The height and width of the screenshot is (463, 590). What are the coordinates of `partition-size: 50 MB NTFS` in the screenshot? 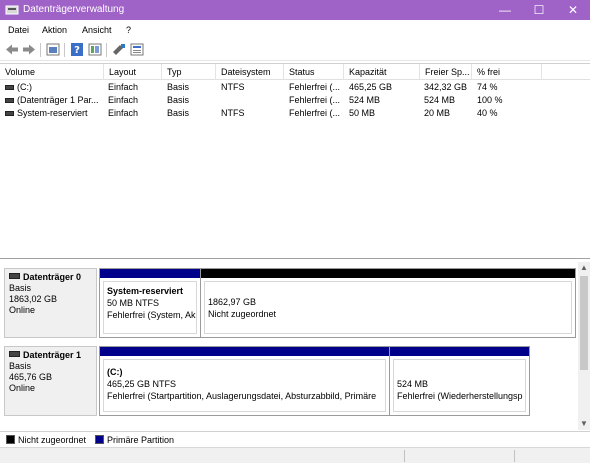 It's located at (133, 303).